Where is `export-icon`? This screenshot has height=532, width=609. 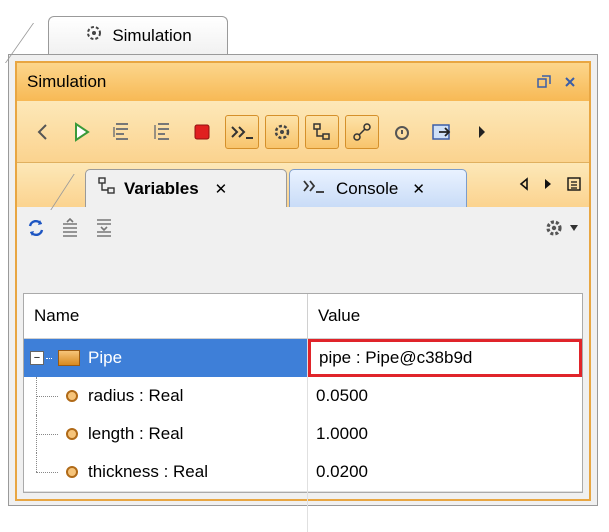
export-icon is located at coordinates (442, 132).